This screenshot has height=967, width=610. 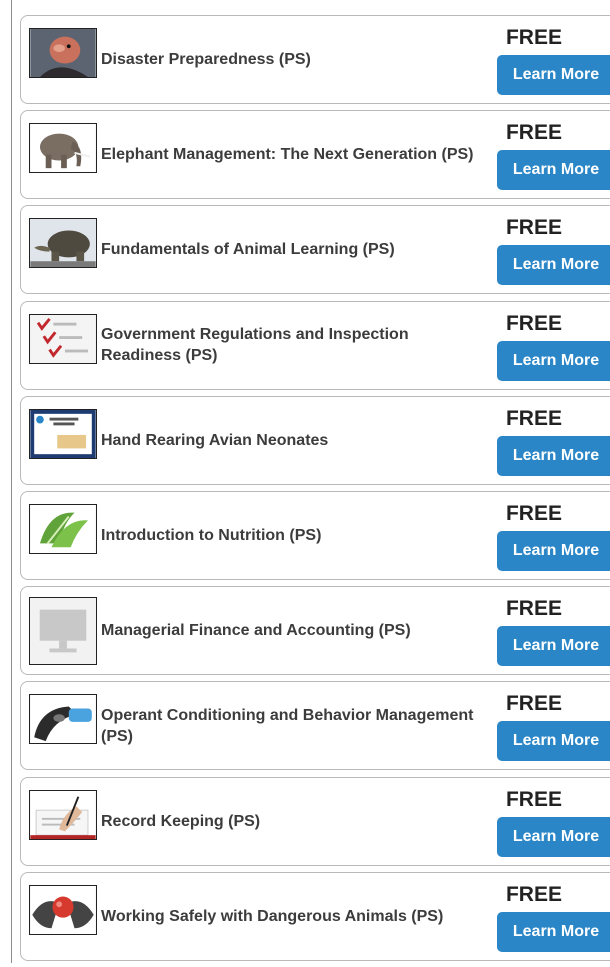 What do you see at coordinates (291, 535) in the screenshot?
I see `course-title: Introduction to Nutrition (PS)` at bounding box center [291, 535].